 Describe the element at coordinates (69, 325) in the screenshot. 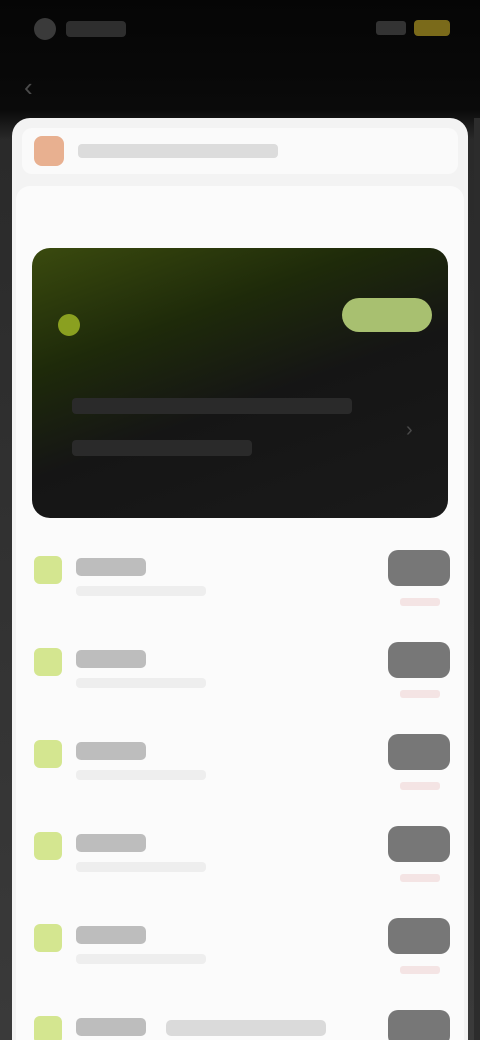

I see `featured-icon` at that location.